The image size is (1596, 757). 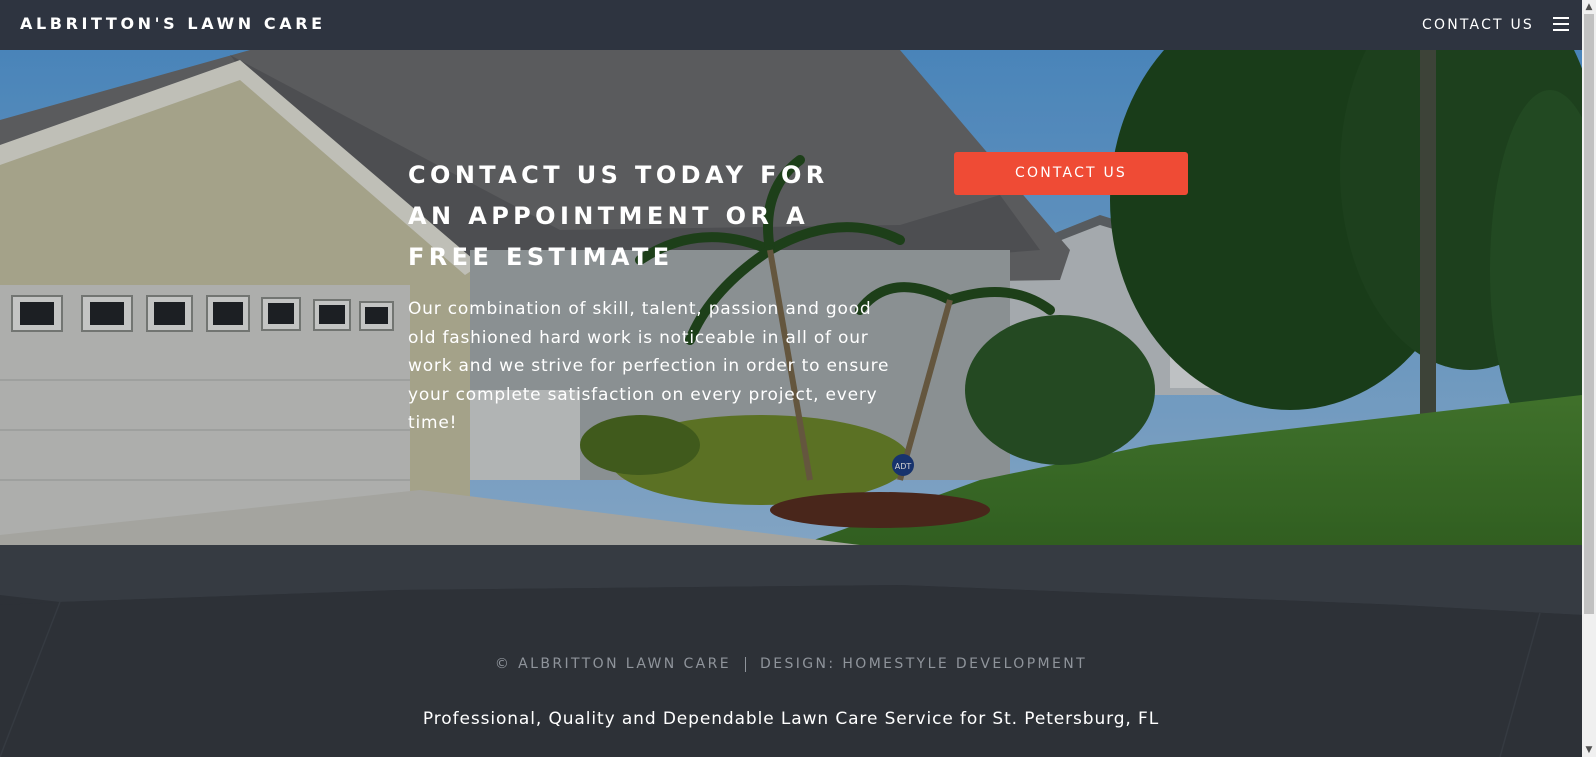 What do you see at coordinates (1589, 7) in the screenshot?
I see `scroll-up-arrow-icon: ▲` at bounding box center [1589, 7].